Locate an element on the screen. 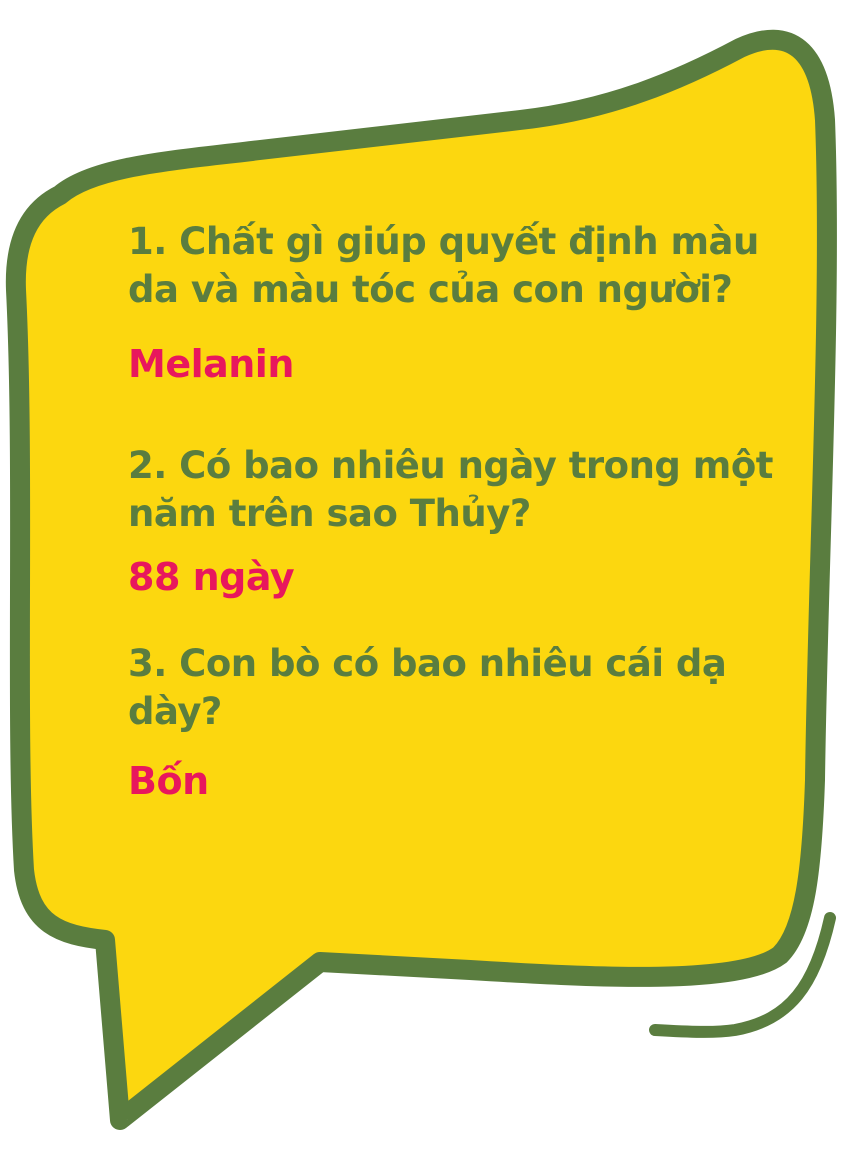  question-3: 3. Con bò có bao nhiêu cái dạ dày? is located at coordinates (427, 687).